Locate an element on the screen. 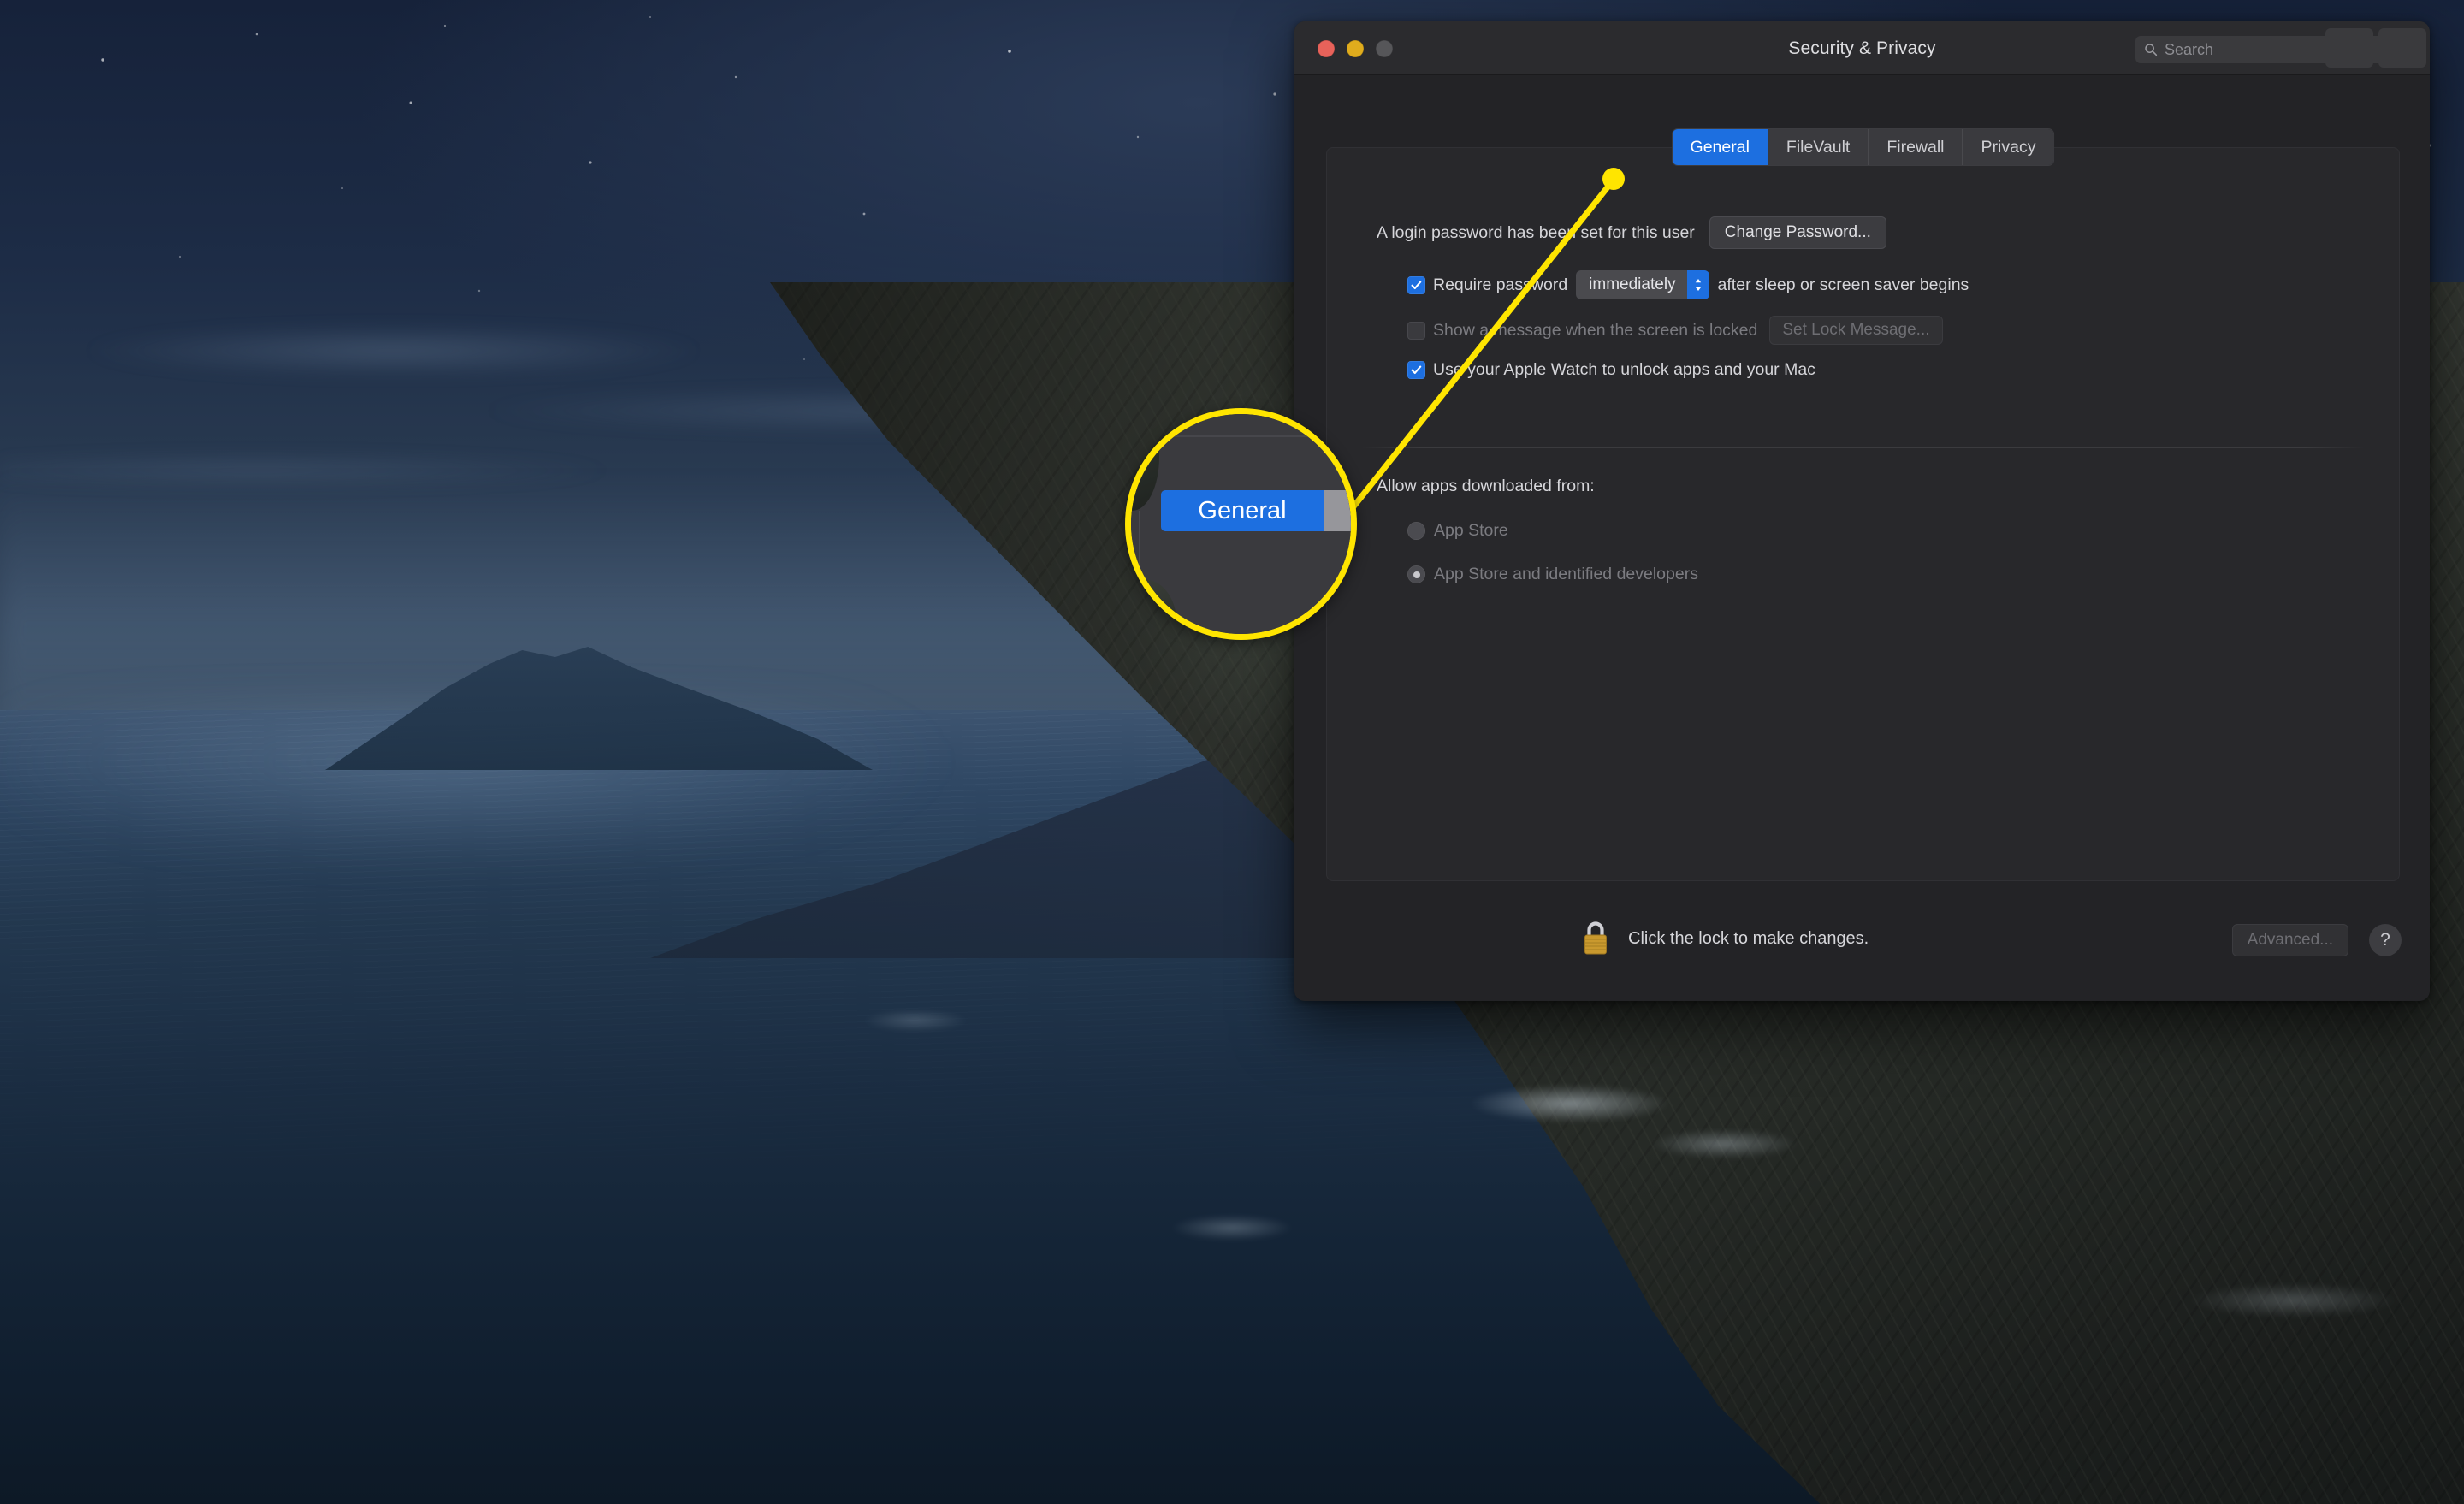 This screenshot has width=2464, height=1504. radio-identified-developers-label: App Store and identified developers is located at coordinates (1566, 574).